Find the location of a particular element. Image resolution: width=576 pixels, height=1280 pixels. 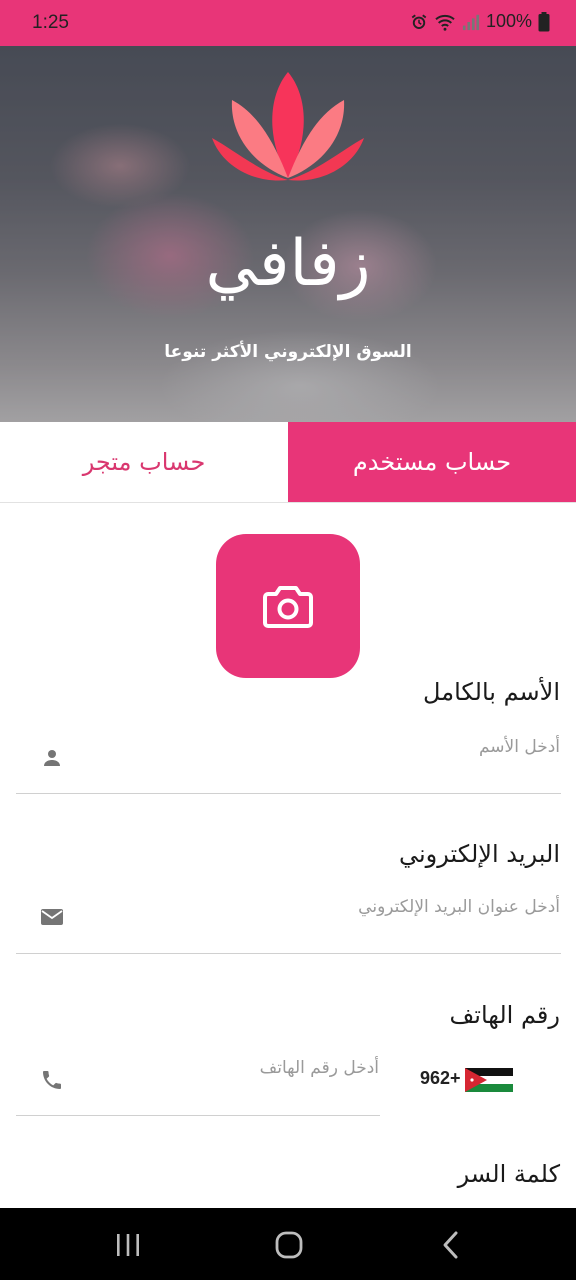

alarm-icon is located at coordinates (419, 21).